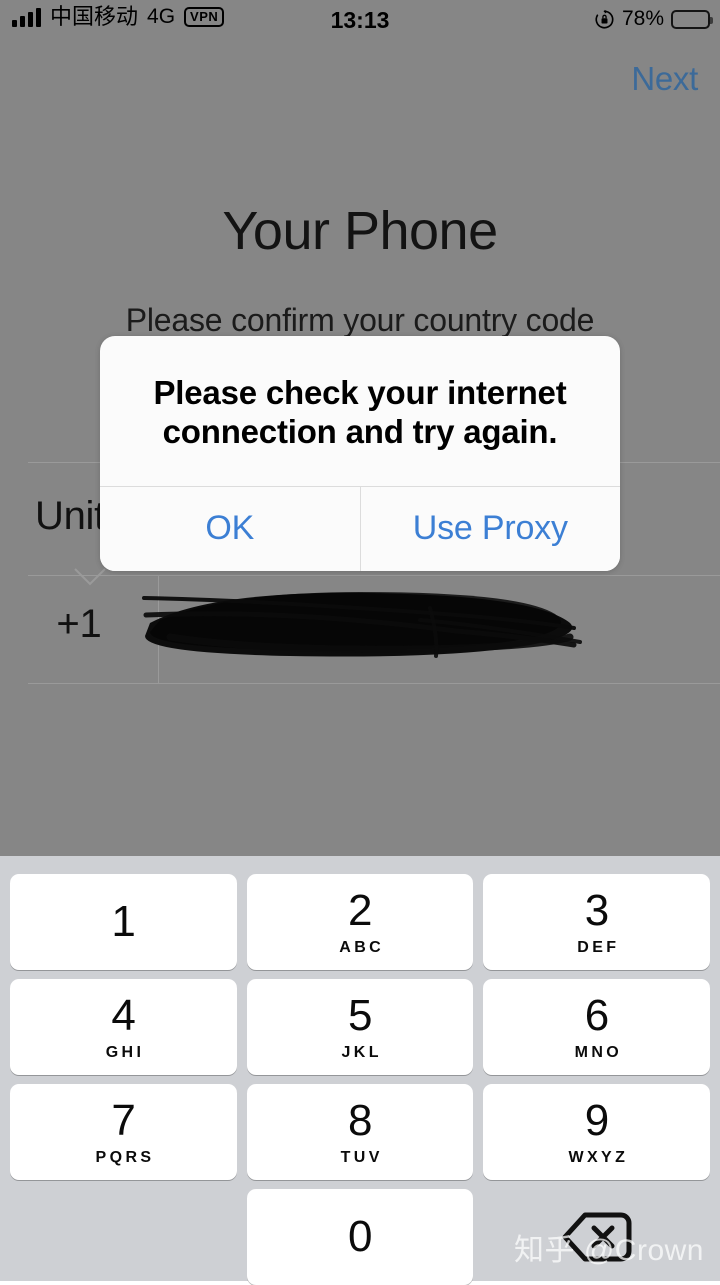  I want to click on battery-full-icon, so click(692, 19).